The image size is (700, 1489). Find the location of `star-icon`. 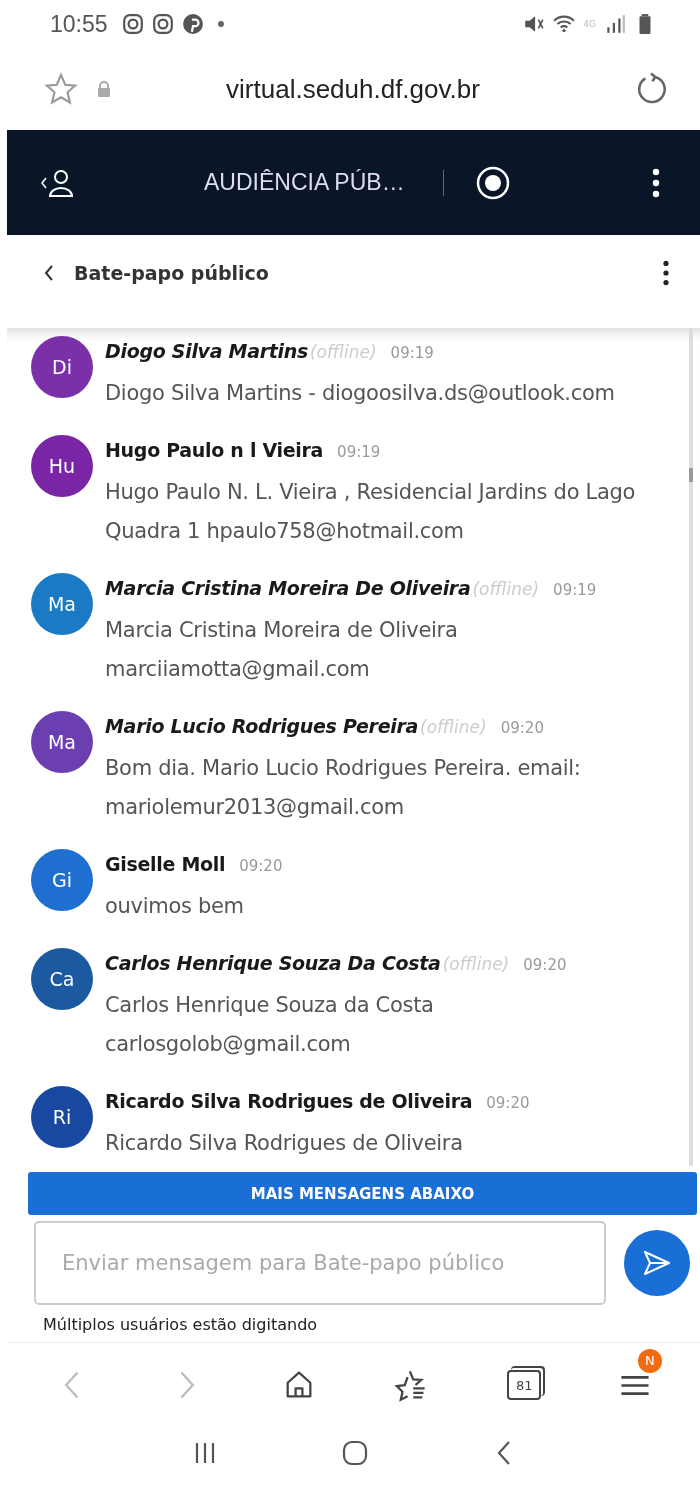

star-icon is located at coordinates (61, 89).